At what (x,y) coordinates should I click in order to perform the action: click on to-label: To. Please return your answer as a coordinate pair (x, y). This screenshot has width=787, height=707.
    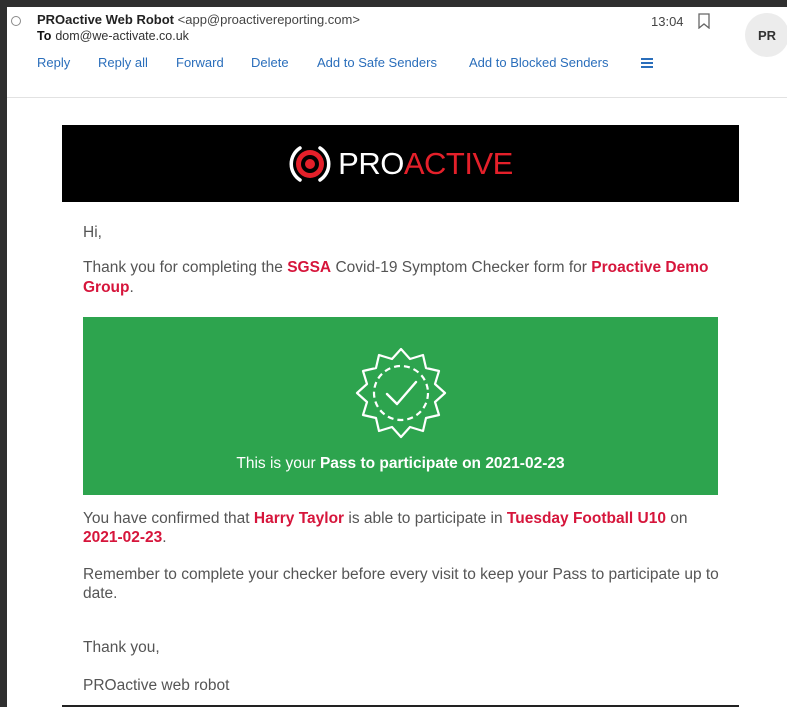
    Looking at the image, I should click on (44, 36).